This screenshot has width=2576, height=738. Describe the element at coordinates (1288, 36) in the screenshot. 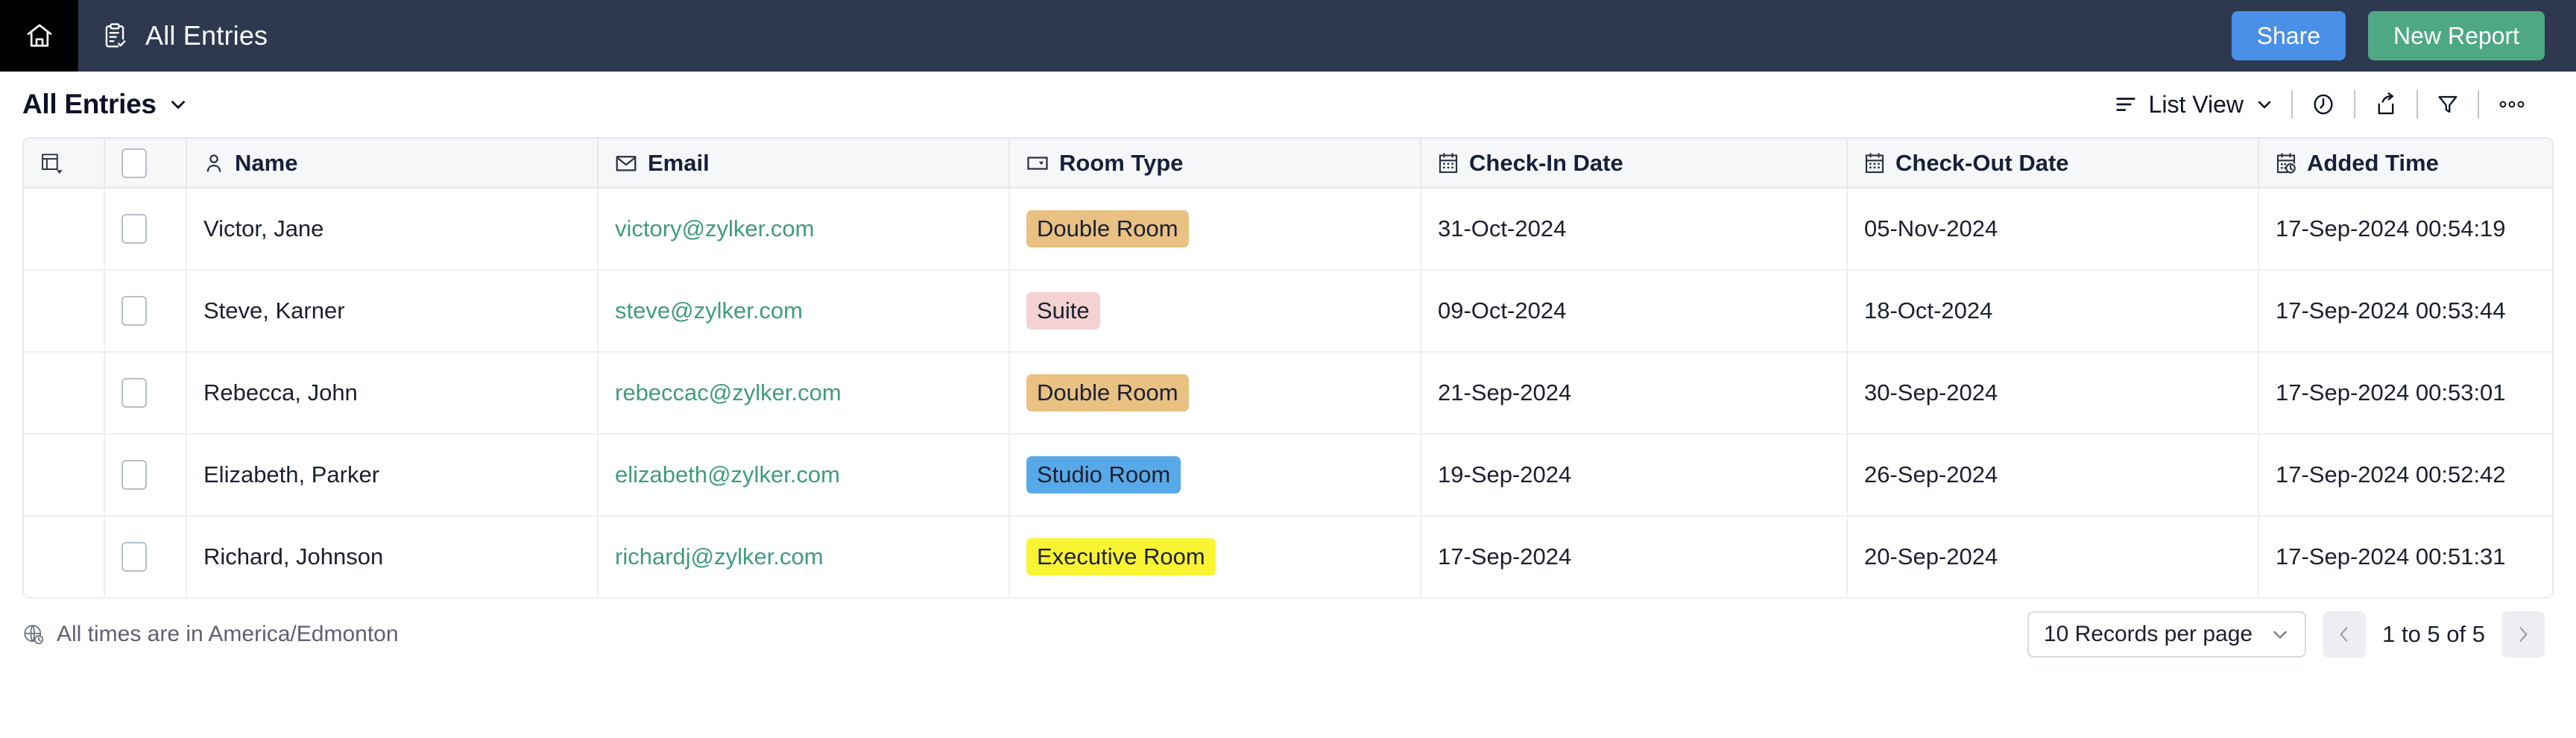

I see `top-navigation-bar: All Entries Share New Report` at that location.